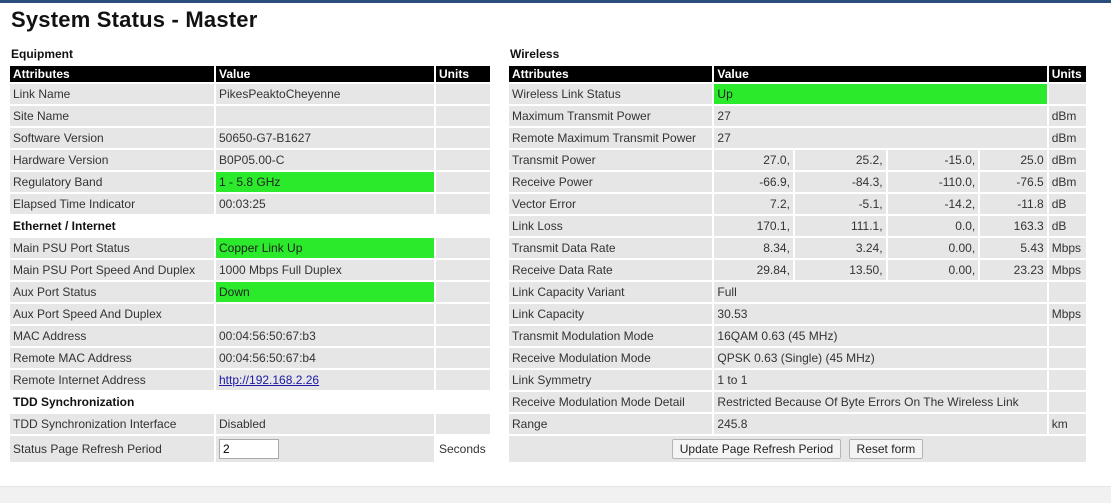 This screenshot has width=1111, height=503. What do you see at coordinates (112, 380) in the screenshot?
I see `label-remote-internet-address: Remote Internet Address` at bounding box center [112, 380].